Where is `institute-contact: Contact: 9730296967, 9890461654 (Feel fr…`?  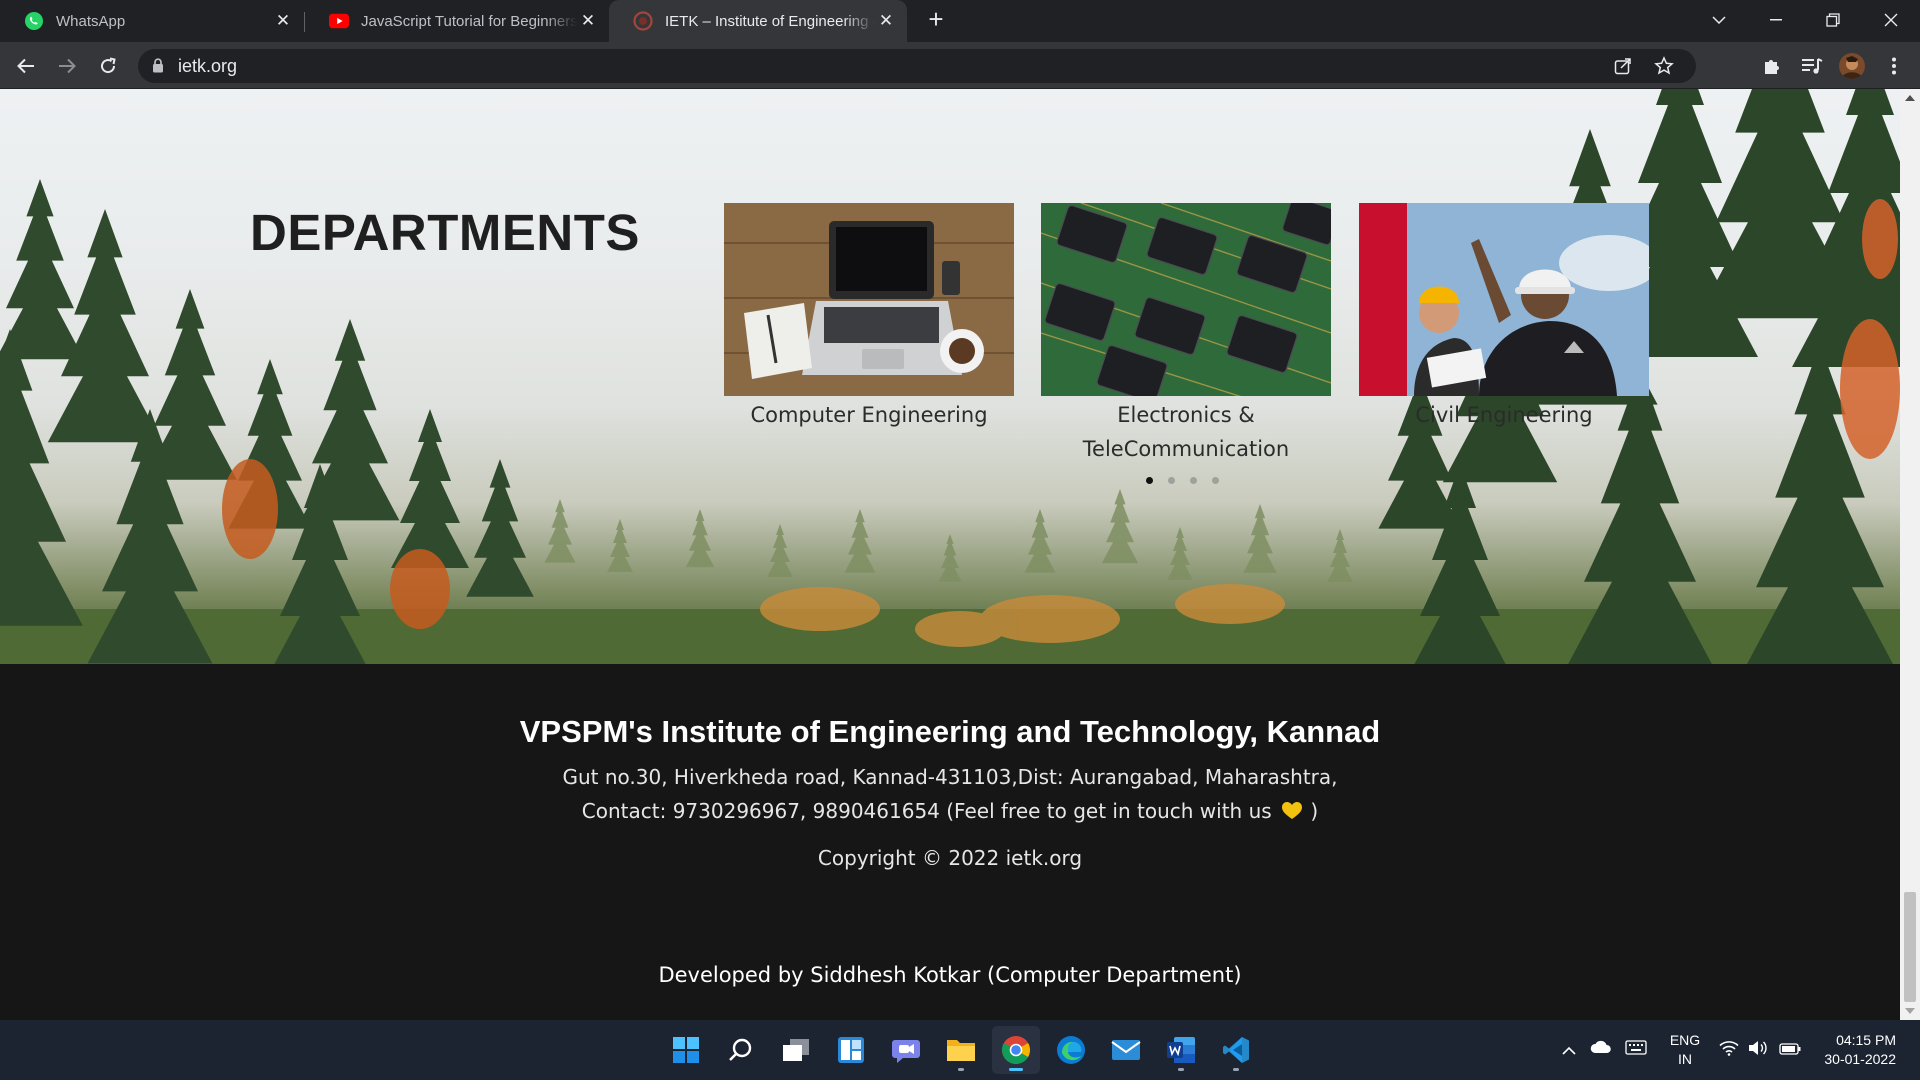 institute-contact: Contact: 9730296967, 9890461654 (Feel fr… is located at coordinates (950, 812).